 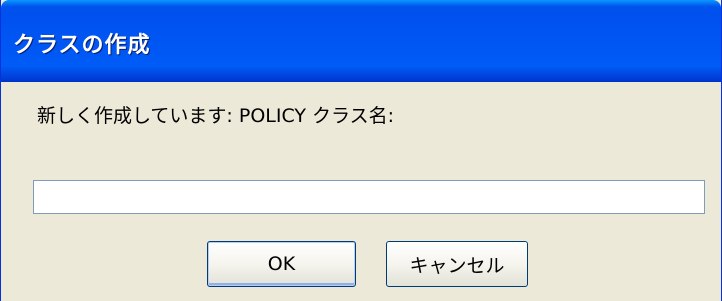 I want to click on class-name-prompt: 新しく作成しています: POLICY クラス名:, so click(x=216, y=116).